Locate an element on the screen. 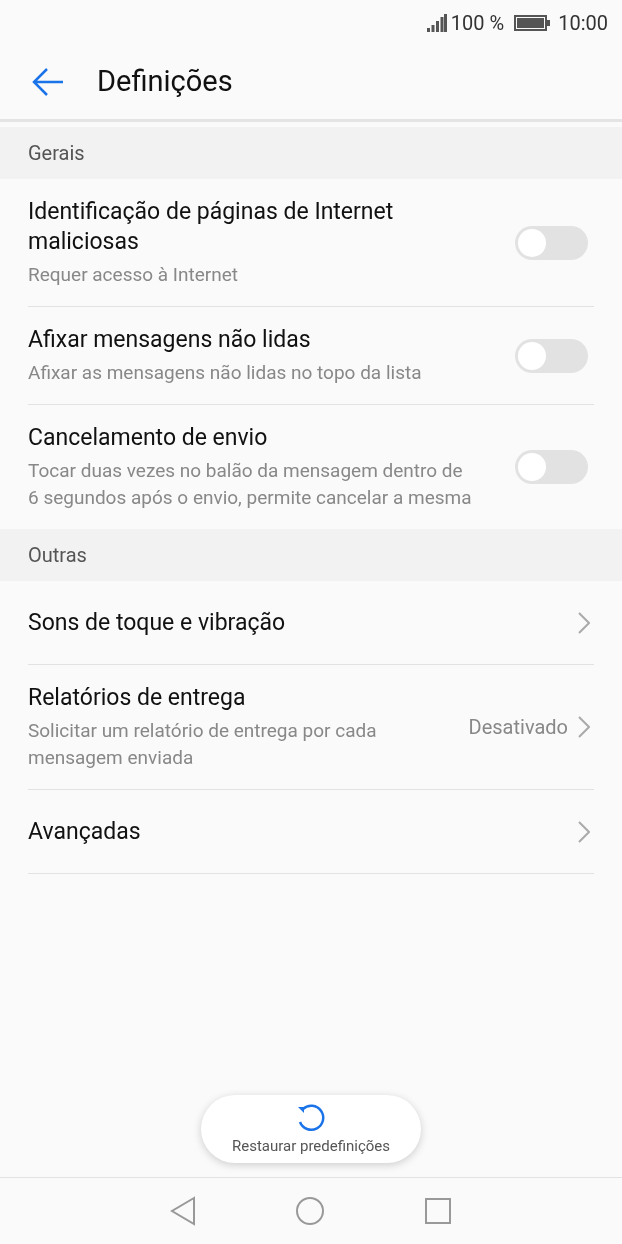 Image resolution: width=622 pixels, height=1244 pixels. section-header: Outras is located at coordinates (311, 555).